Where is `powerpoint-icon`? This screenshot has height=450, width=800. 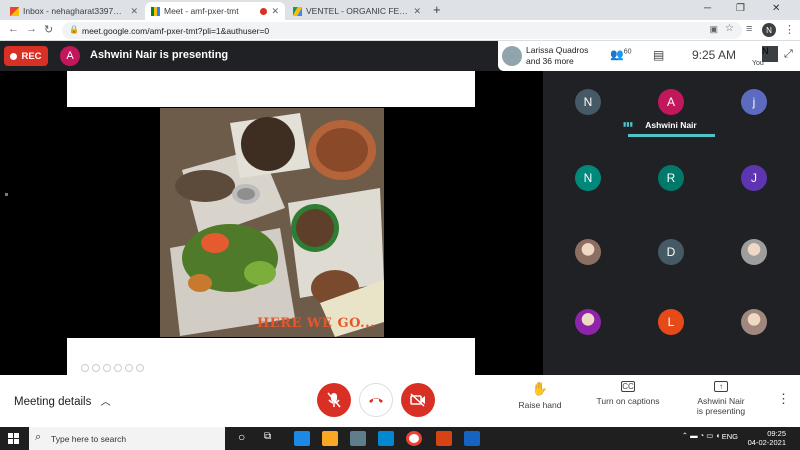 powerpoint-icon is located at coordinates (444, 438).